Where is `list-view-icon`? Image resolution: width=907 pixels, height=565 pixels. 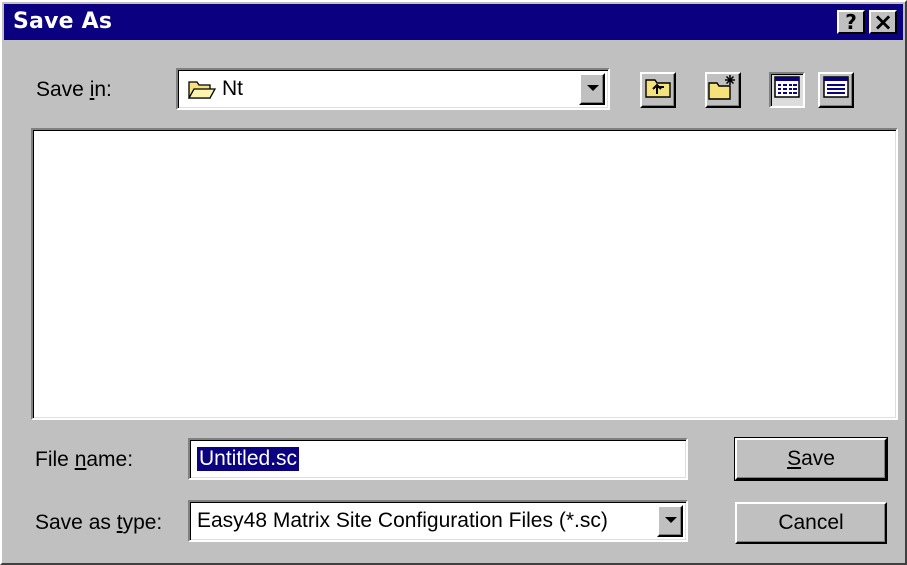 list-view-icon is located at coordinates (787, 90).